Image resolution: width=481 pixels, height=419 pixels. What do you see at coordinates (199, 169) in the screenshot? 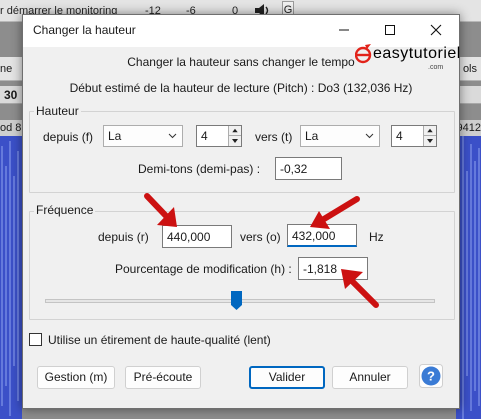
I see `semitones-label: Demi-tons (demi-pas) :` at bounding box center [199, 169].